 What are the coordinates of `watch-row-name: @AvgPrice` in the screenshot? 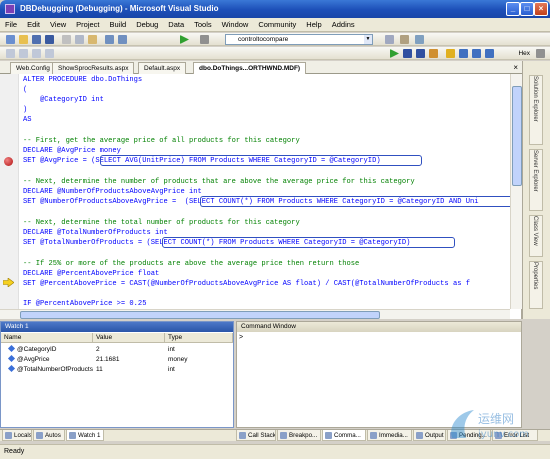 It's located at (28, 359).